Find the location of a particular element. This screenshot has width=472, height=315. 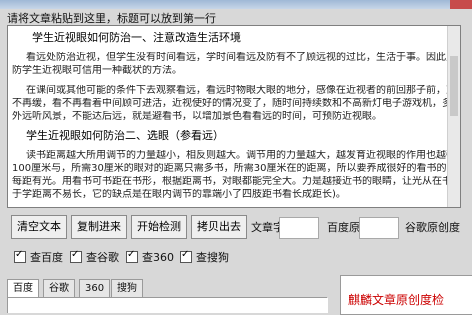

start-check-button: 开始检测 is located at coordinates (159, 227).